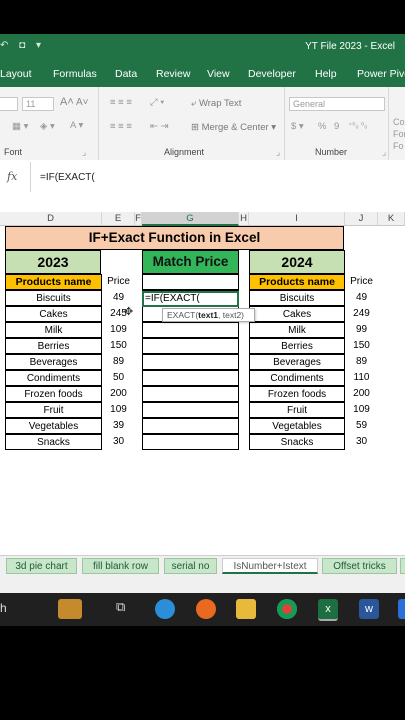 Image resolution: width=405 pixels, height=720 pixels. I want to click on tab-view: View, so click(218, 74).